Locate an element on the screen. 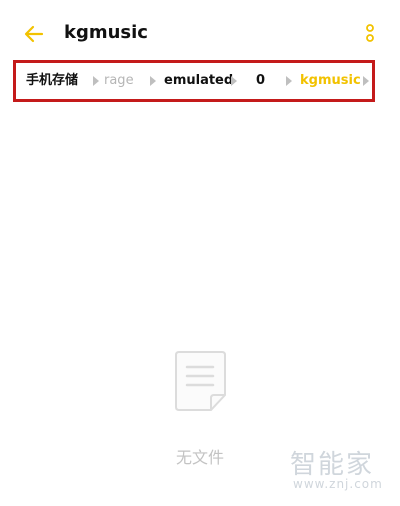  more-vertical-icon is located at coordinates (370, 33).